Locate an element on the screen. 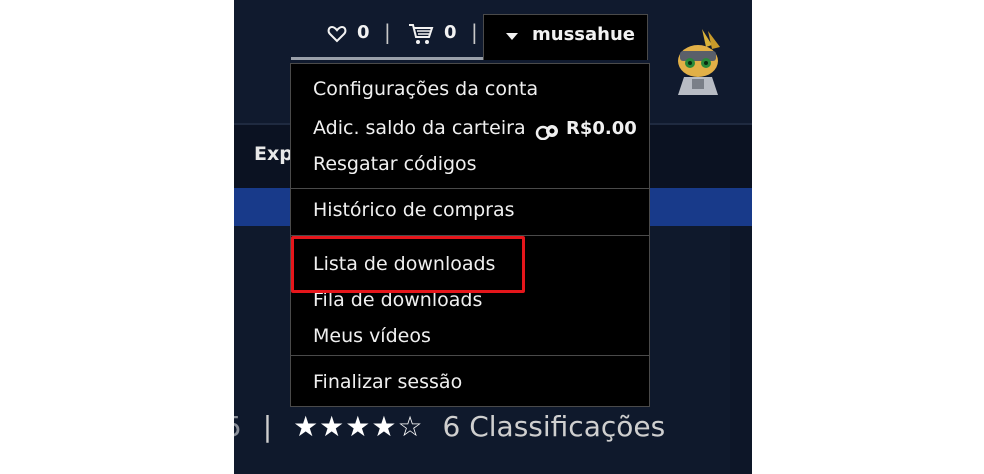 This screenshot has height=474, width=984. wallet-balance: R$0.00 is located at coordinates (601, 128).